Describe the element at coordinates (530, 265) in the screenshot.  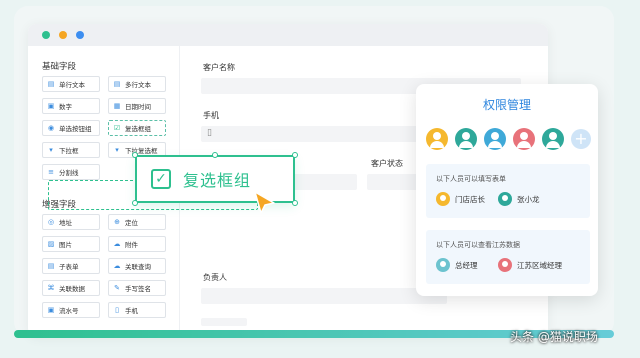
I see `person-chip: 江苏区域经理` at that location.